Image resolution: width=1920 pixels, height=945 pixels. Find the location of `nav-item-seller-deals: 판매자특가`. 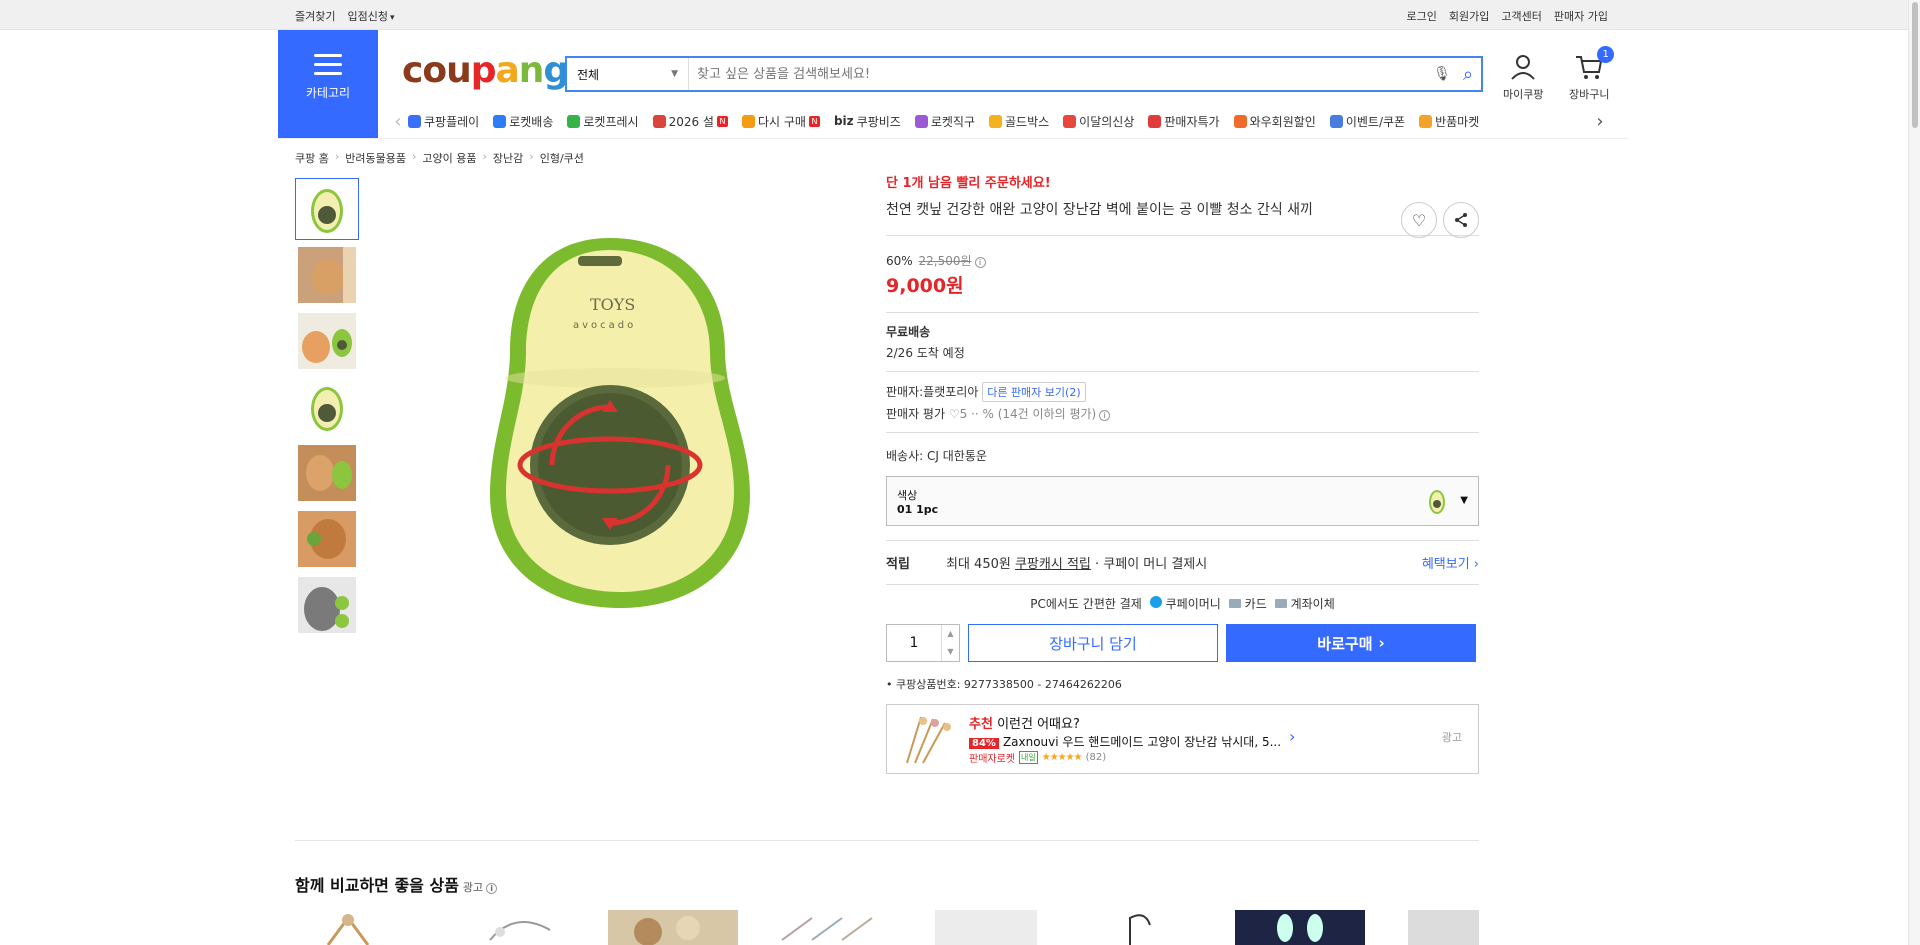

nav-item-seller-deals: 판매자특가 is located at coordinates (1184, 121).